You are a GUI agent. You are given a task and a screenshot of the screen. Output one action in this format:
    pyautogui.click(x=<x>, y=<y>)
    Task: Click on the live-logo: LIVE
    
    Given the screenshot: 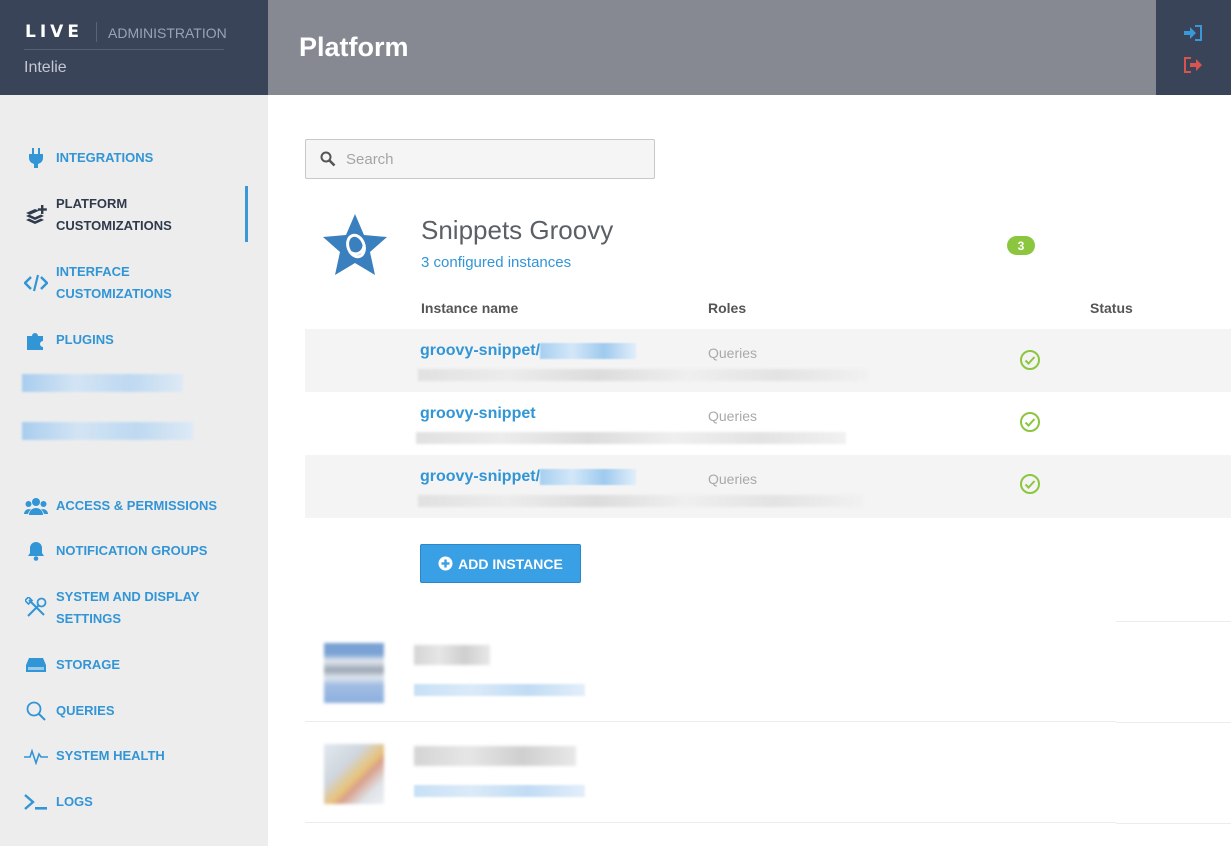 What is the action you would take?
    pyautogui.click(x=54, y=32)
    